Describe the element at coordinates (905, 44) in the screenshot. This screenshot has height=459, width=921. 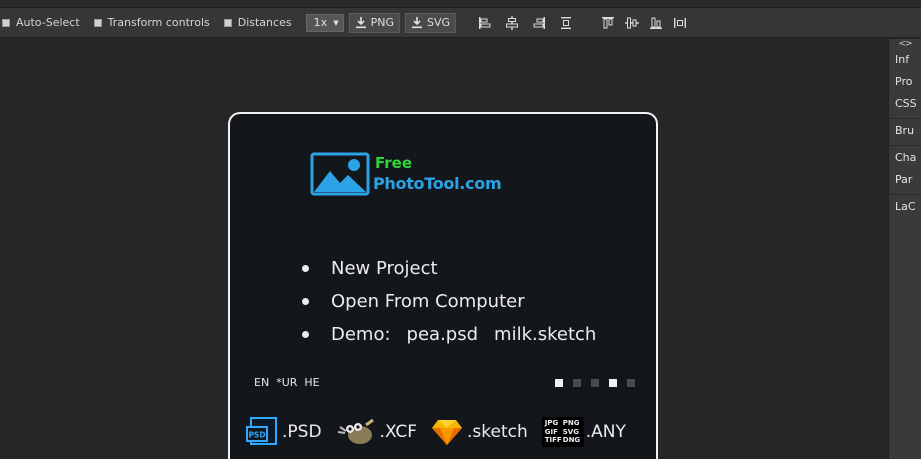
I see `collapse-panel-toggle: <>` at that location.